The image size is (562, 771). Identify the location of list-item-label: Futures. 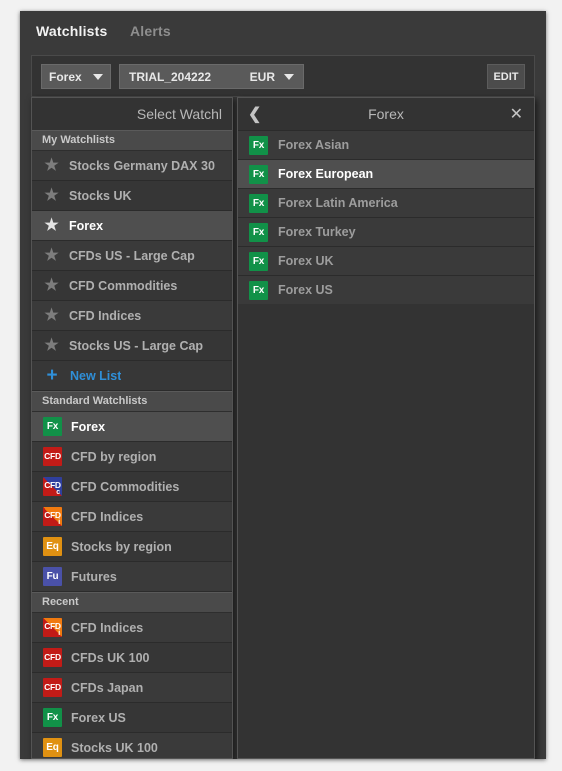
(94, 576).